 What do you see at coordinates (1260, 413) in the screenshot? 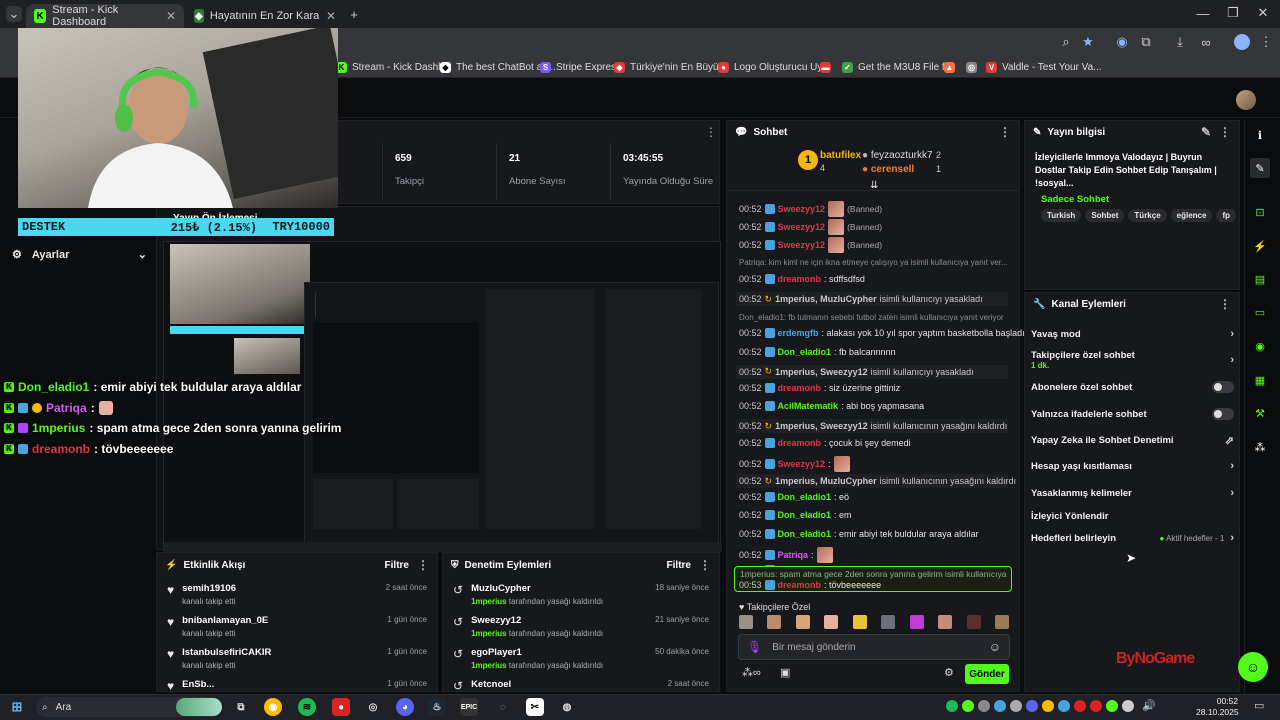
I see `wrench-icon: ⚒` at bounding box center [1260, 413].